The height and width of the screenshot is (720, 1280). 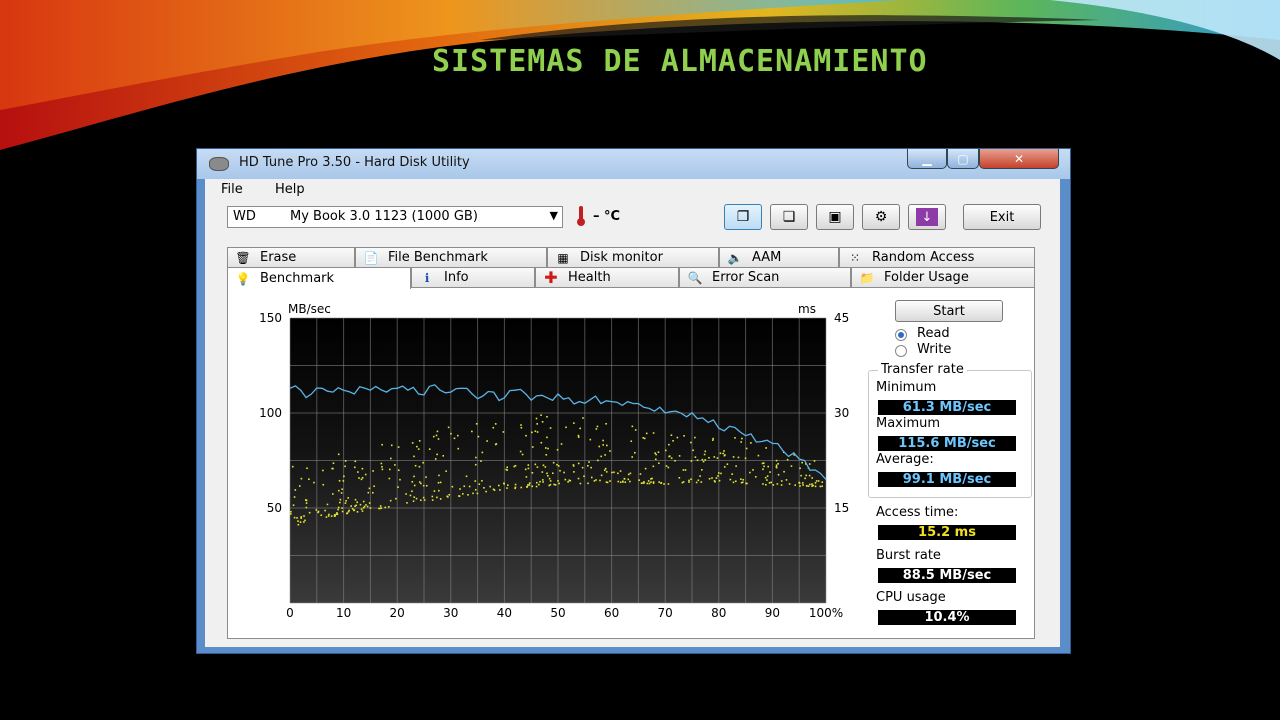 I want to click on tab-benchmark: 💡 Benchmark, so click(x=319, y=278).